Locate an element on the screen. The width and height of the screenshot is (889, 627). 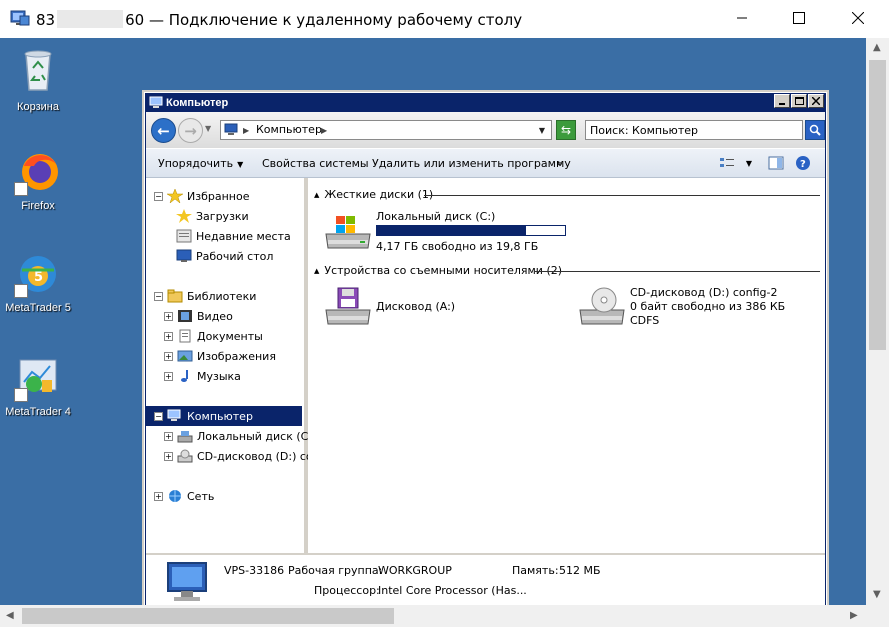
group-header-removable: ▲ Устройства со съемными носителями (2) is located at coordinates (438, 270).